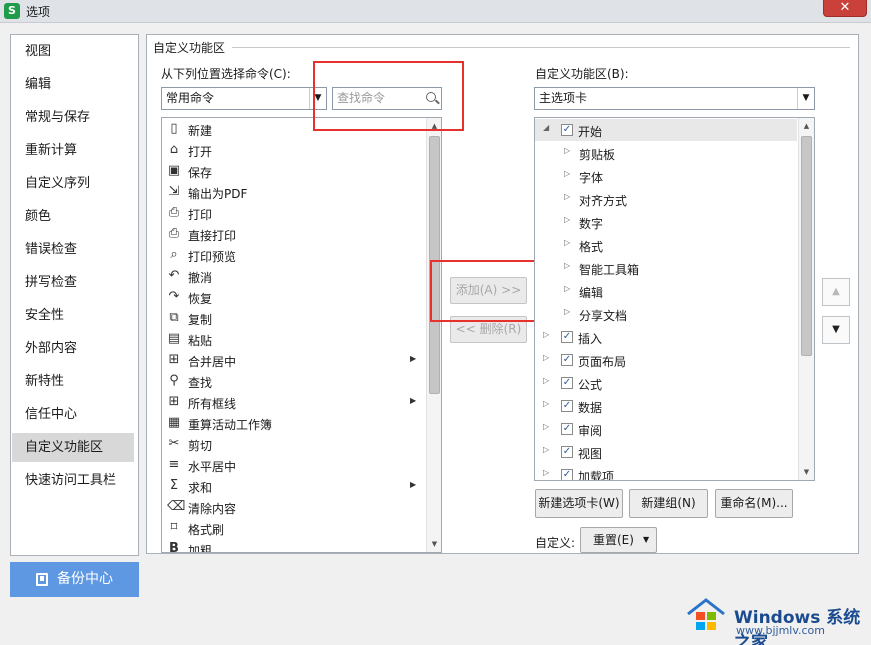  What do you see at coordinates (293, 276) in the screenshot?
I see `command-item: ↶ 撤消` at bounding box center [293, 276].